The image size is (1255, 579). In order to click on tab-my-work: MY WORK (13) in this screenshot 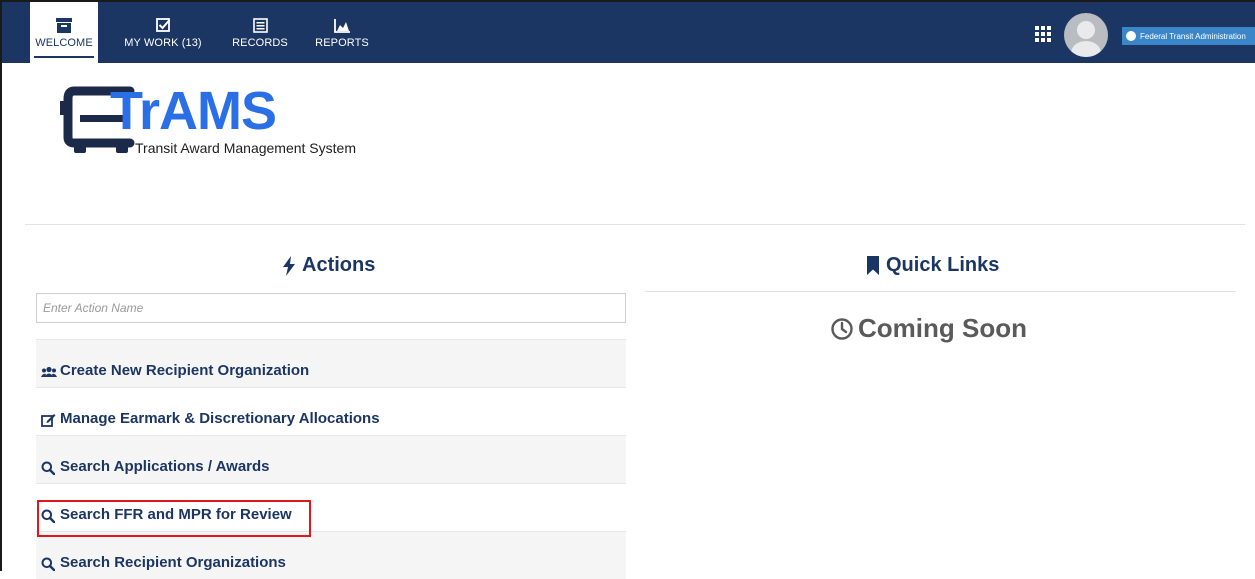, I will do `click(163, 32)`.